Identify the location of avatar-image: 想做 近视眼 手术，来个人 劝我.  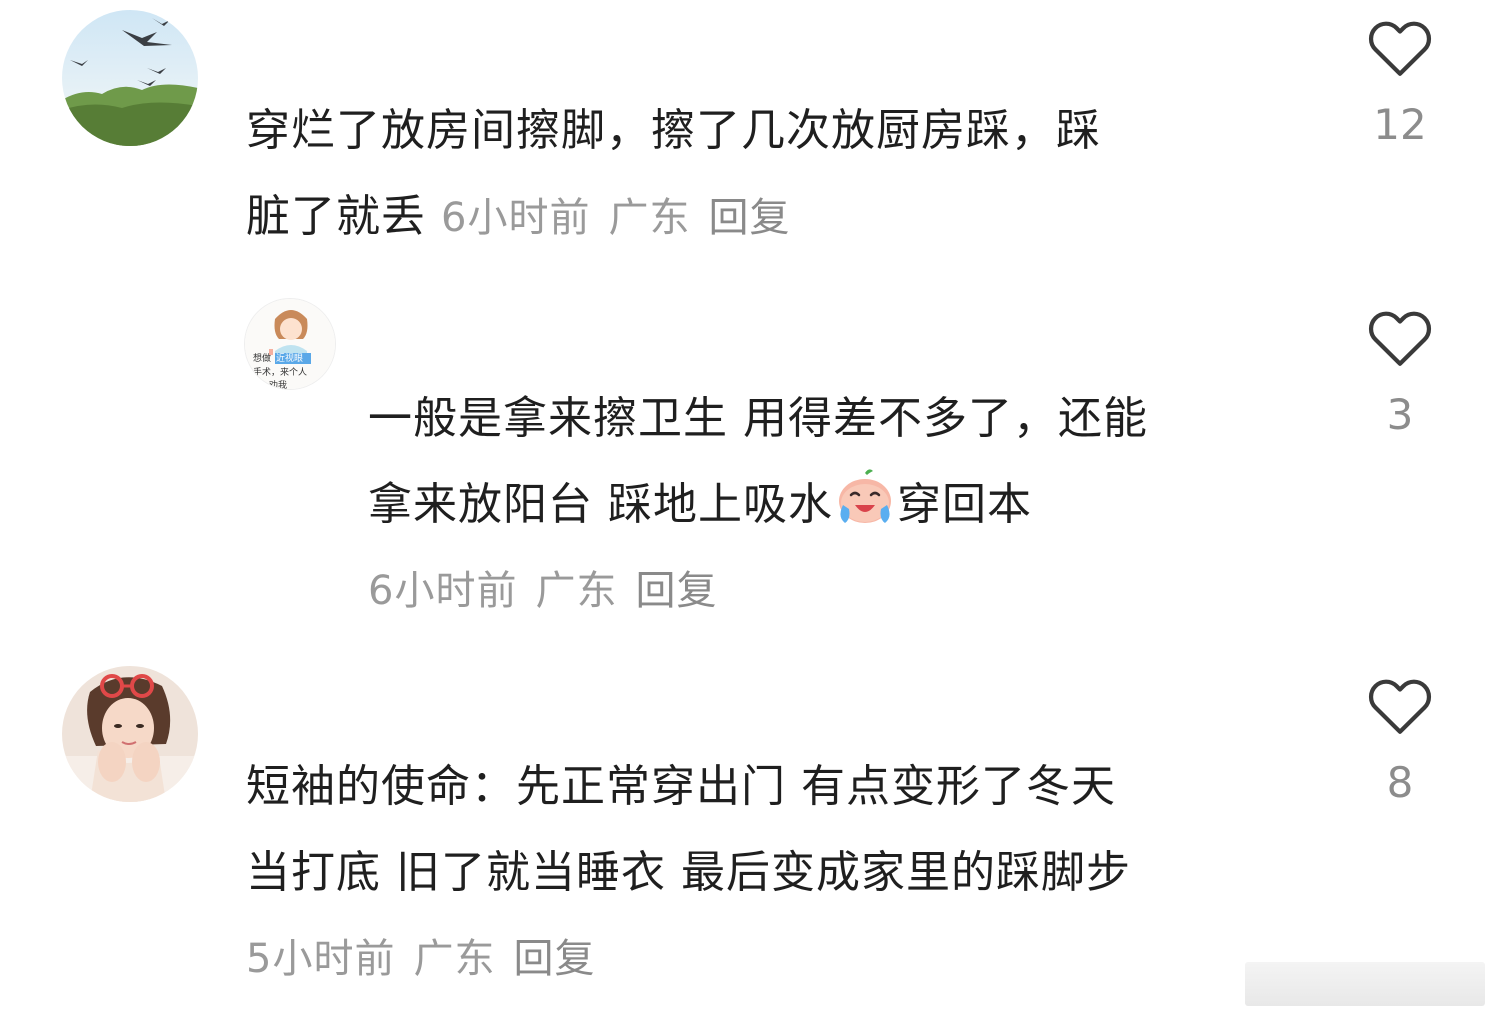
(290, 344).